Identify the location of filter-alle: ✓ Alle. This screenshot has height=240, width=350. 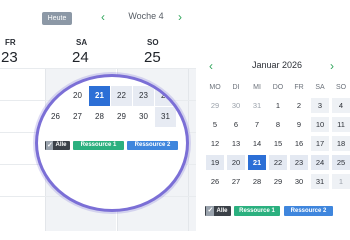
(218, 211).